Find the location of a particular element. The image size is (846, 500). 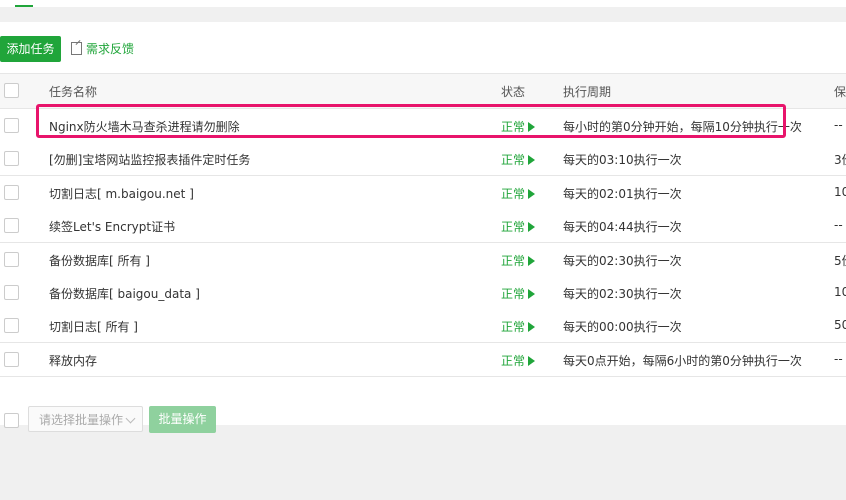

task-name: Nginx防火墙木马查杀进程请勿删除 is located at coordinates (144, 127).